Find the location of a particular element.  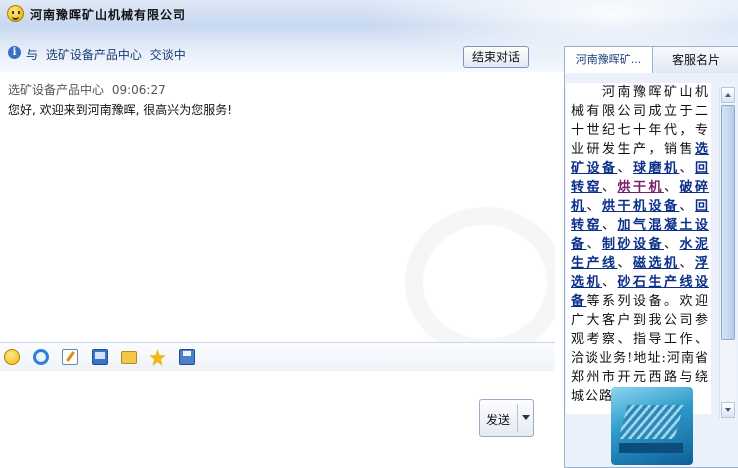

send-separator is located at coordinates (517, 418).